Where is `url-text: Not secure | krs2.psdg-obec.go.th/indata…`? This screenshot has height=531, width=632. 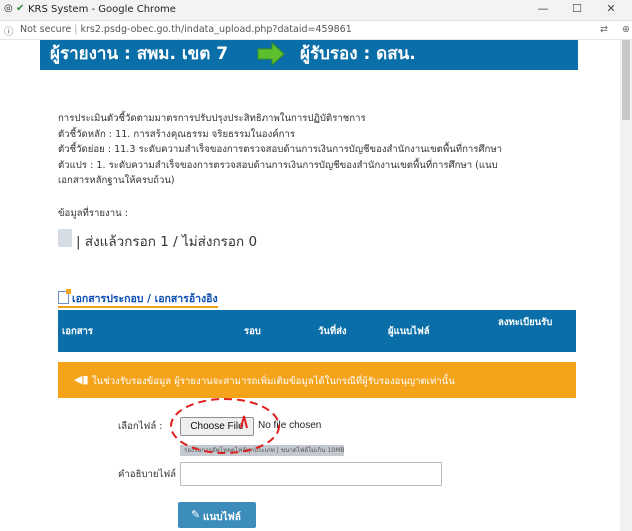
url-text: Not secure | krs2.psdg-obec.go.th/indata… is located at coordinates (186, 29).